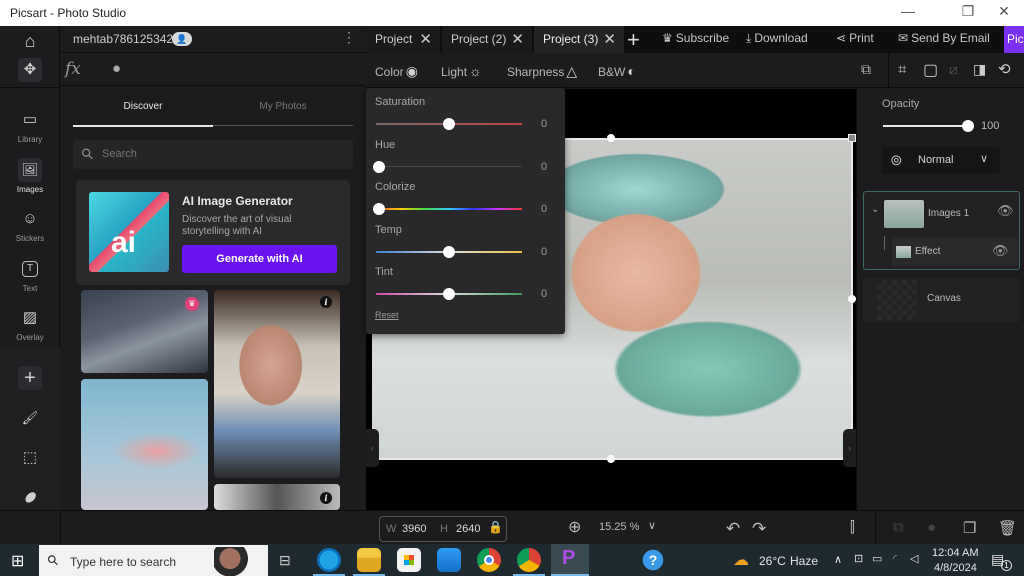  Describe the element at coordinates (73, 69) in the screenshot. I see `fx-button: fx` at that location.